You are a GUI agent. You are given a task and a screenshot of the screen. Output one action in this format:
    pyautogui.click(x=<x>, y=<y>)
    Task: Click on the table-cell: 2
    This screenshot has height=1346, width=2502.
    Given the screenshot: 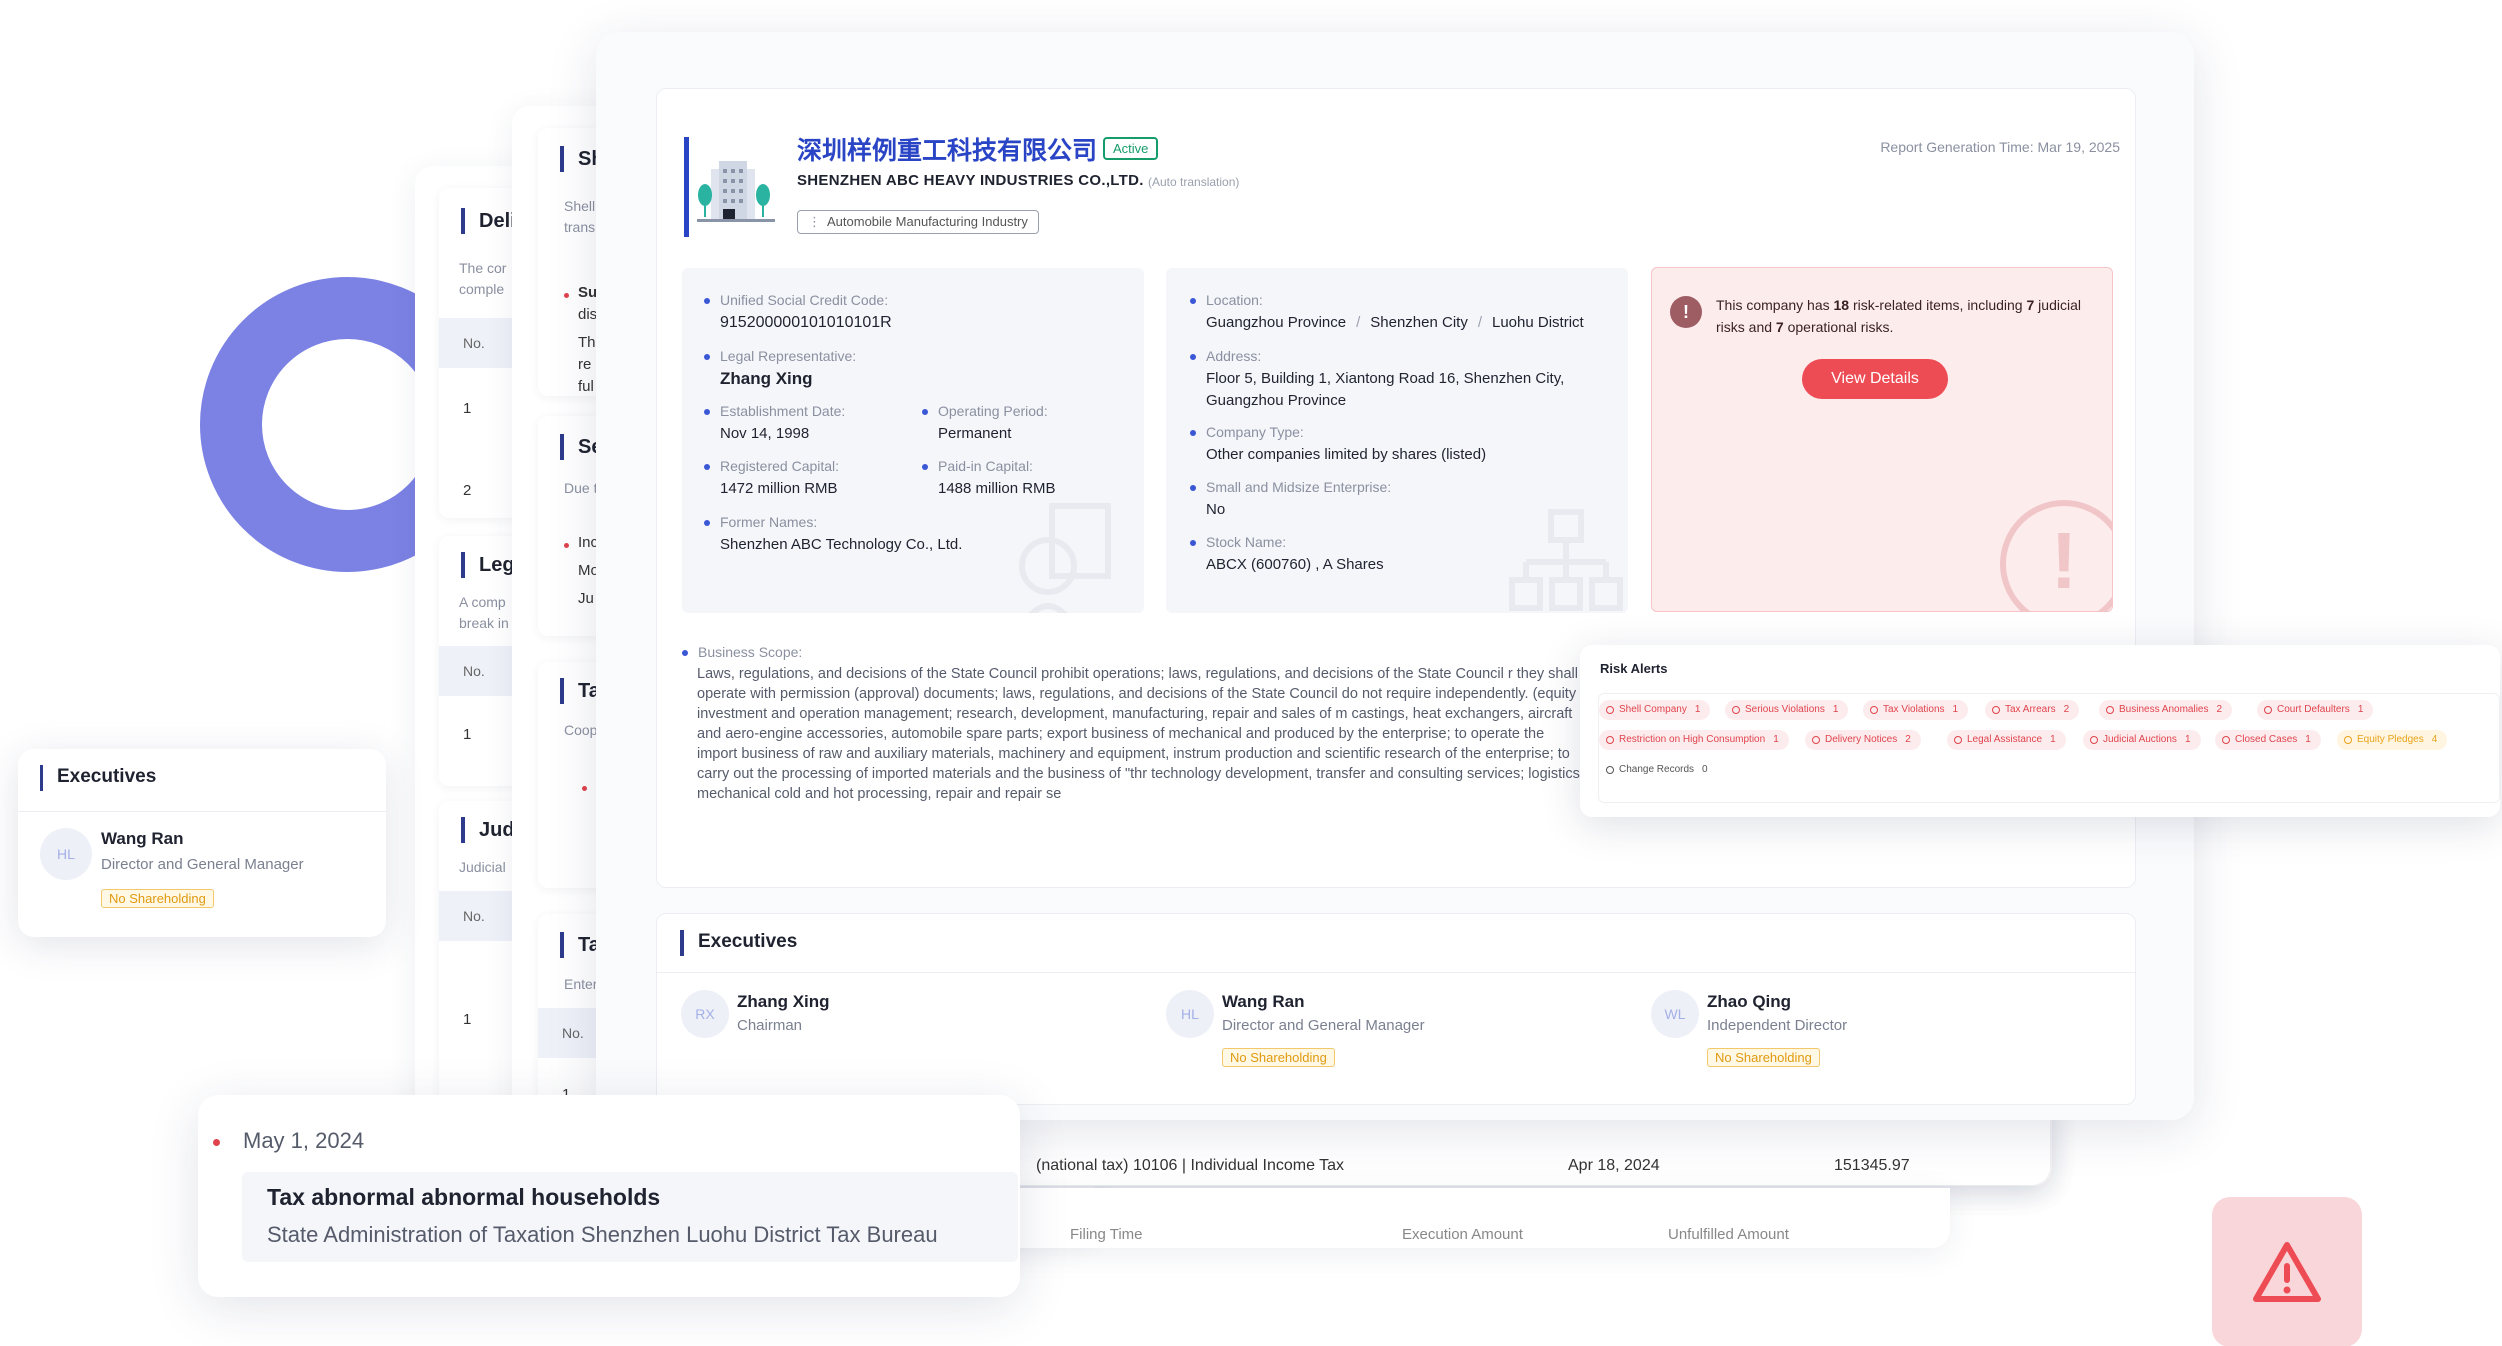 What is the action you would take?
    pyautogui.click(x=467, y=490)
    